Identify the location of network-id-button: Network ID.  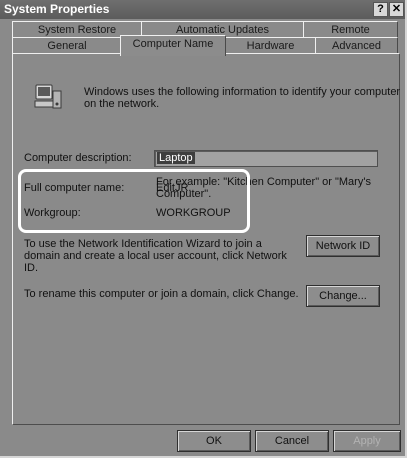
(343, 246).